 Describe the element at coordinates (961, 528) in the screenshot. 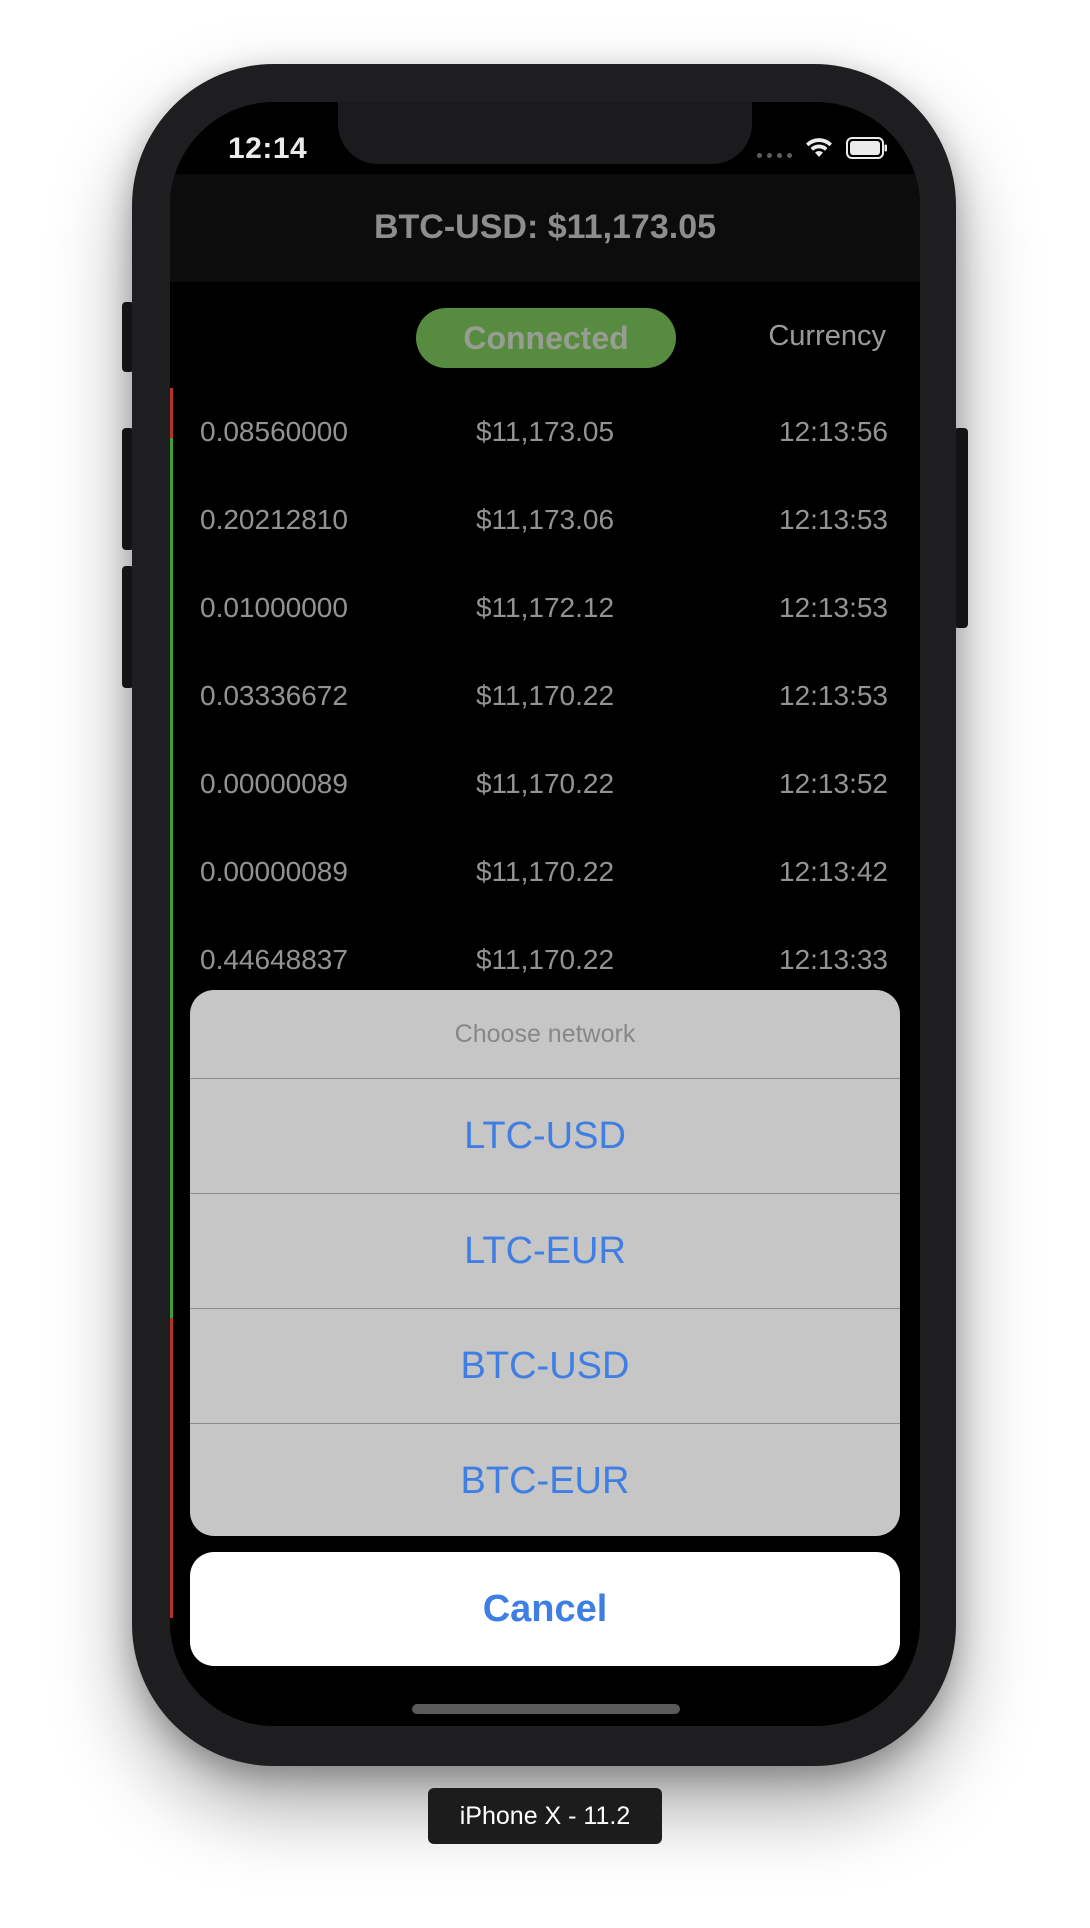

I see `power-button` at that location.